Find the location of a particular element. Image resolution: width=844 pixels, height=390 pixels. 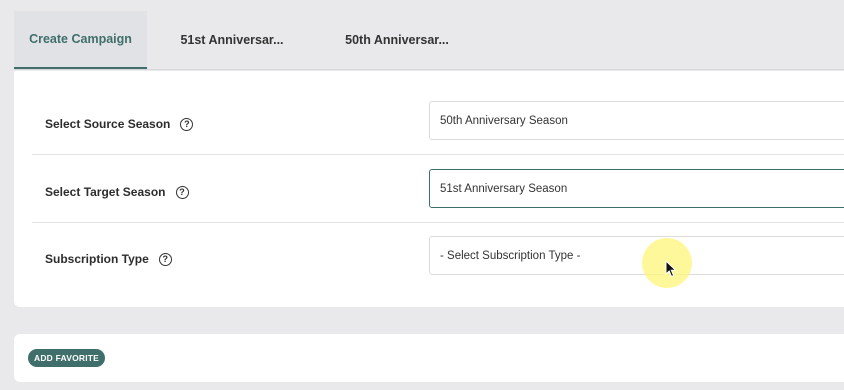

tab-create-campaign: Create Campaign is located at coordinates (80, 40).